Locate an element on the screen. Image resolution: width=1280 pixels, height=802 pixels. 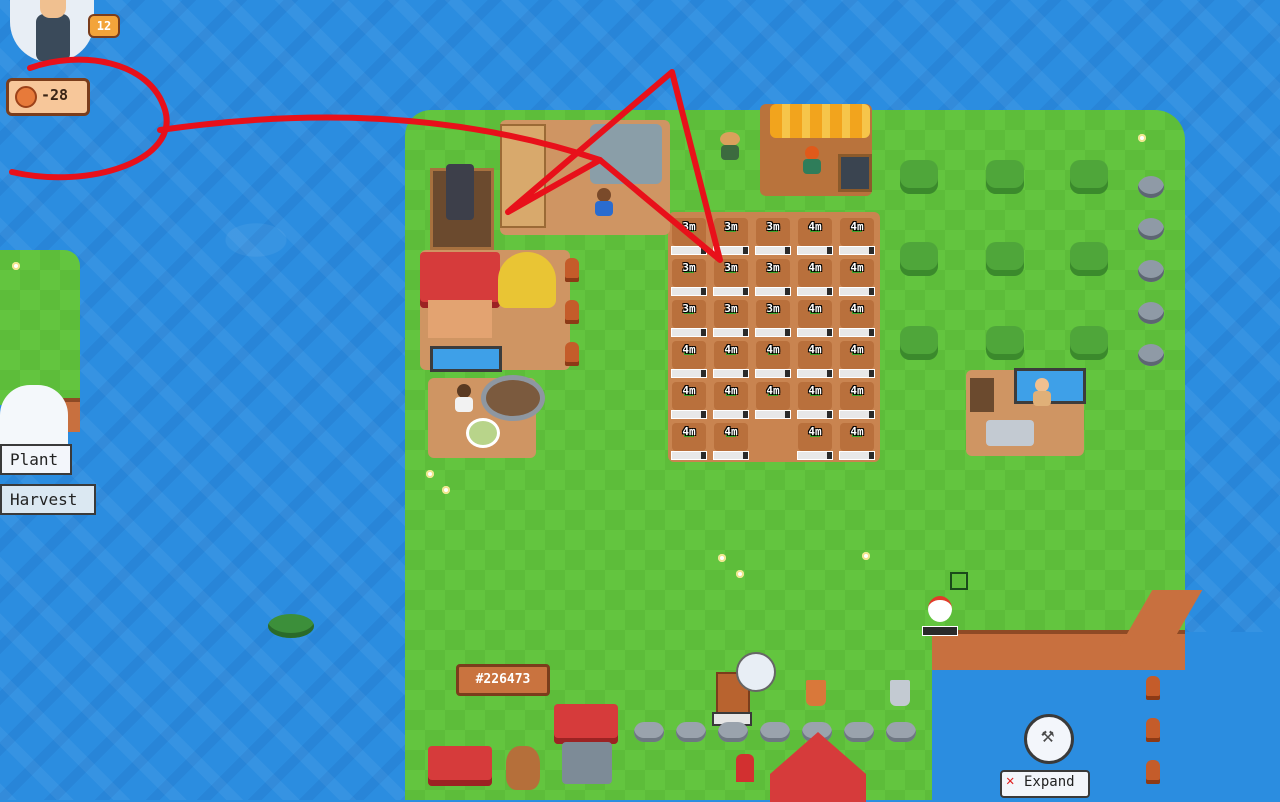
shelf is located at coordinates (523, 176).